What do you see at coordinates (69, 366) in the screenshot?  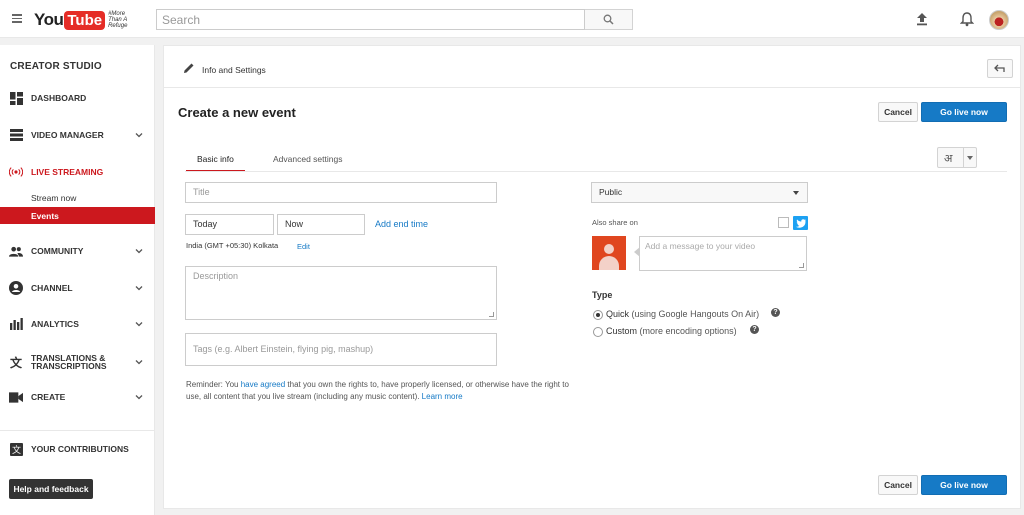 I see `sidebar-label-translations-line2: TRANSCRIPTIONS` at bounding box center [69, 366].